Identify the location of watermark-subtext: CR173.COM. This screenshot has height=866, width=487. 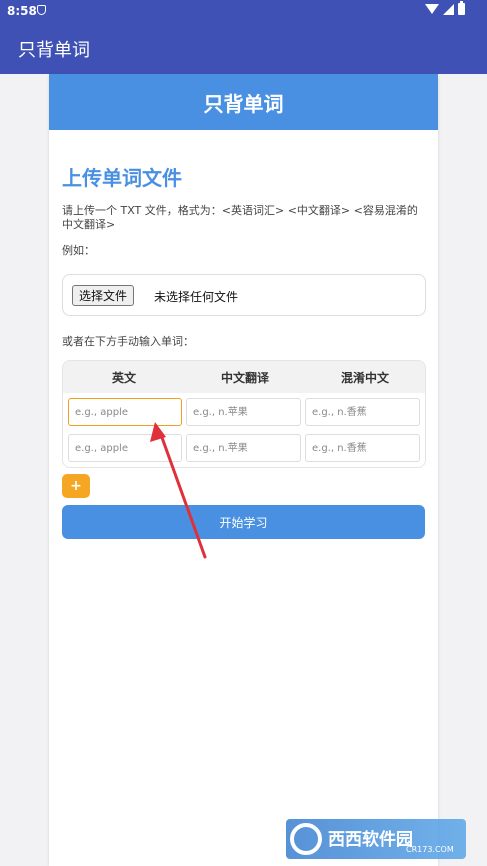
(430, 849).